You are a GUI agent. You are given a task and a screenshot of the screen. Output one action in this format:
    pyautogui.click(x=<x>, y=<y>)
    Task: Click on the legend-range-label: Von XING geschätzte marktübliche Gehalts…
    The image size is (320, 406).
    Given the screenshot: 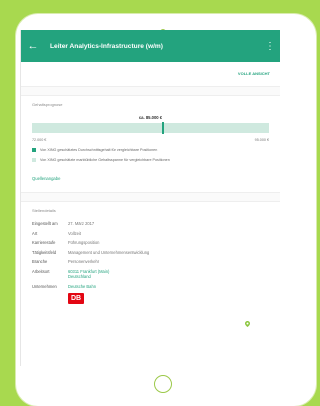 What is the action you would take?
    pyautogui.click(x=105, y=160)
    